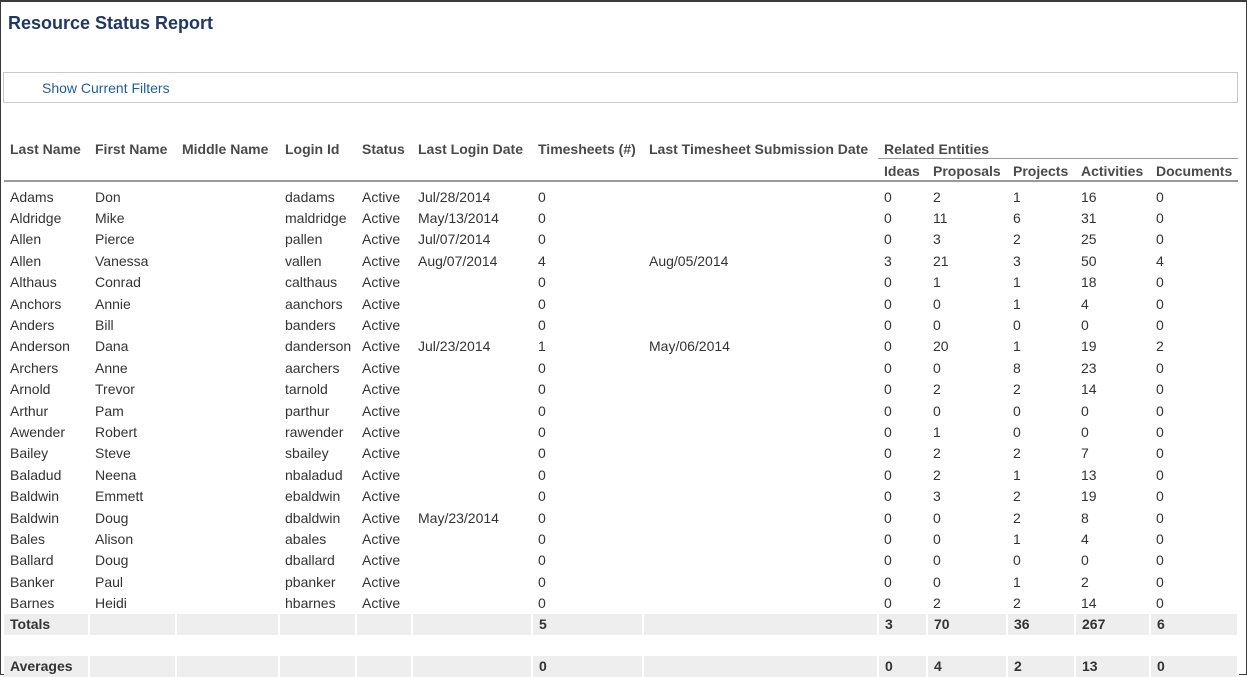 The height and width of the screenshot is (677, 1247). Describe the element at coordinates (118, 282) in the screenshot. I see `cell-first-name: Conrad` at that location.